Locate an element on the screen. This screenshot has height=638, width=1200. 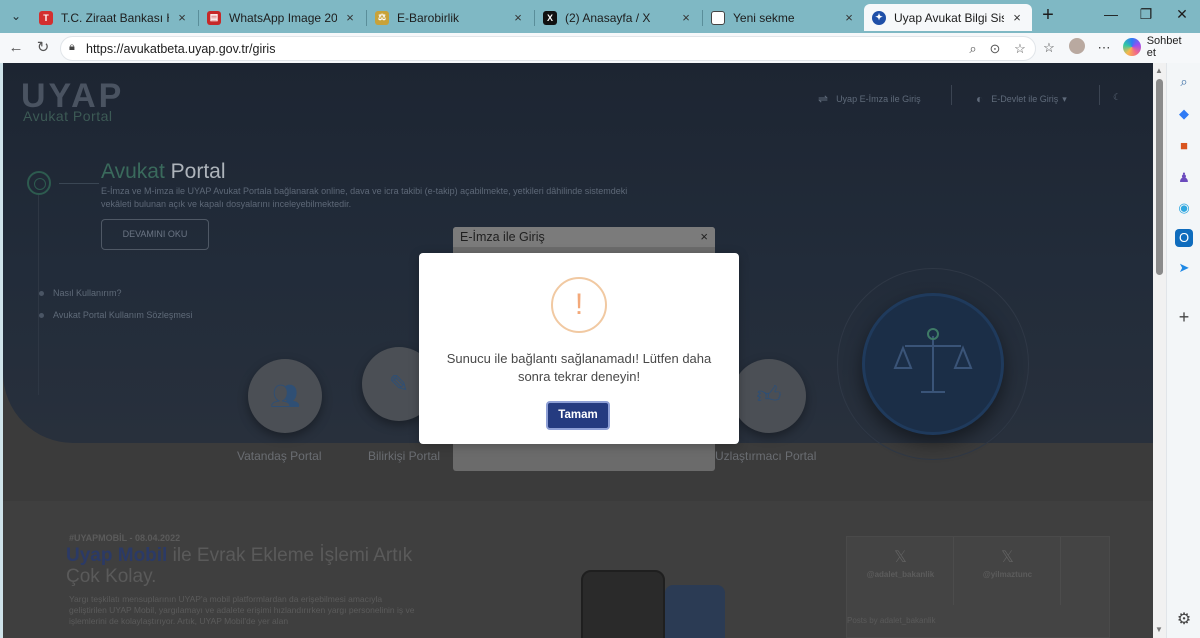
hero-title: Avukat Portal is located at coordinates (163, 172).